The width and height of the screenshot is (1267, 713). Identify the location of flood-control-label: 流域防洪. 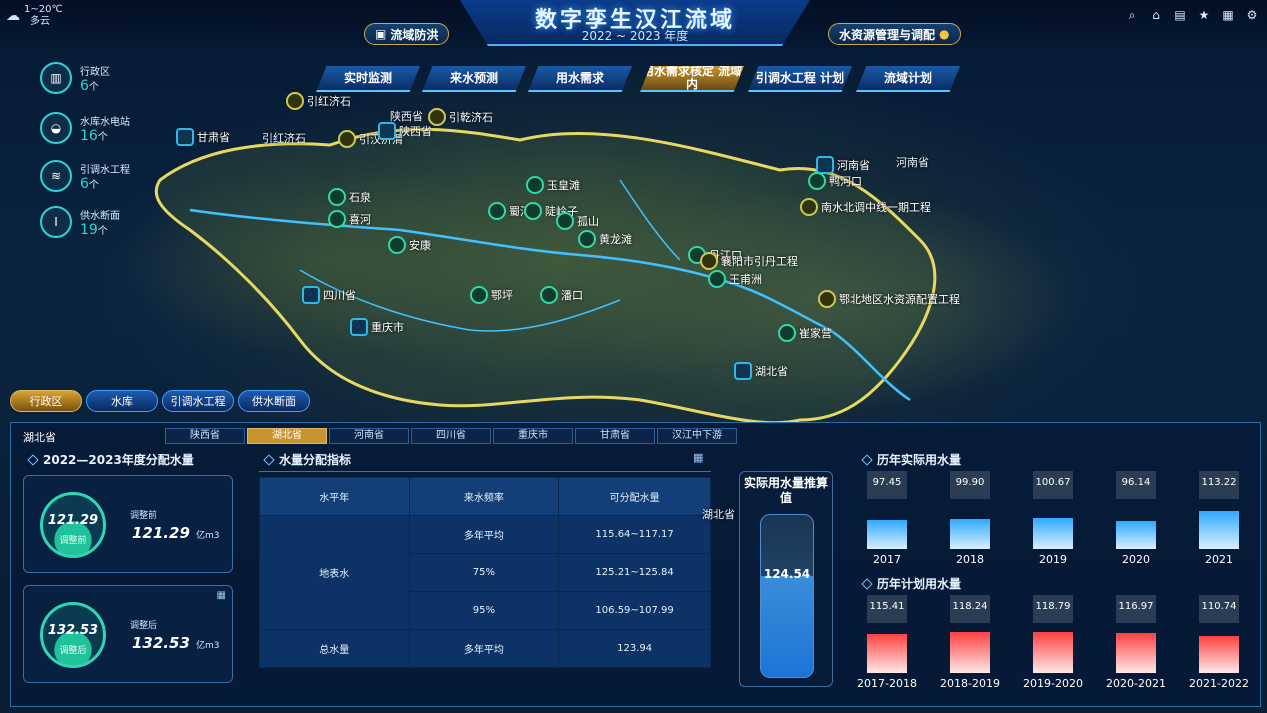
(414, 34).